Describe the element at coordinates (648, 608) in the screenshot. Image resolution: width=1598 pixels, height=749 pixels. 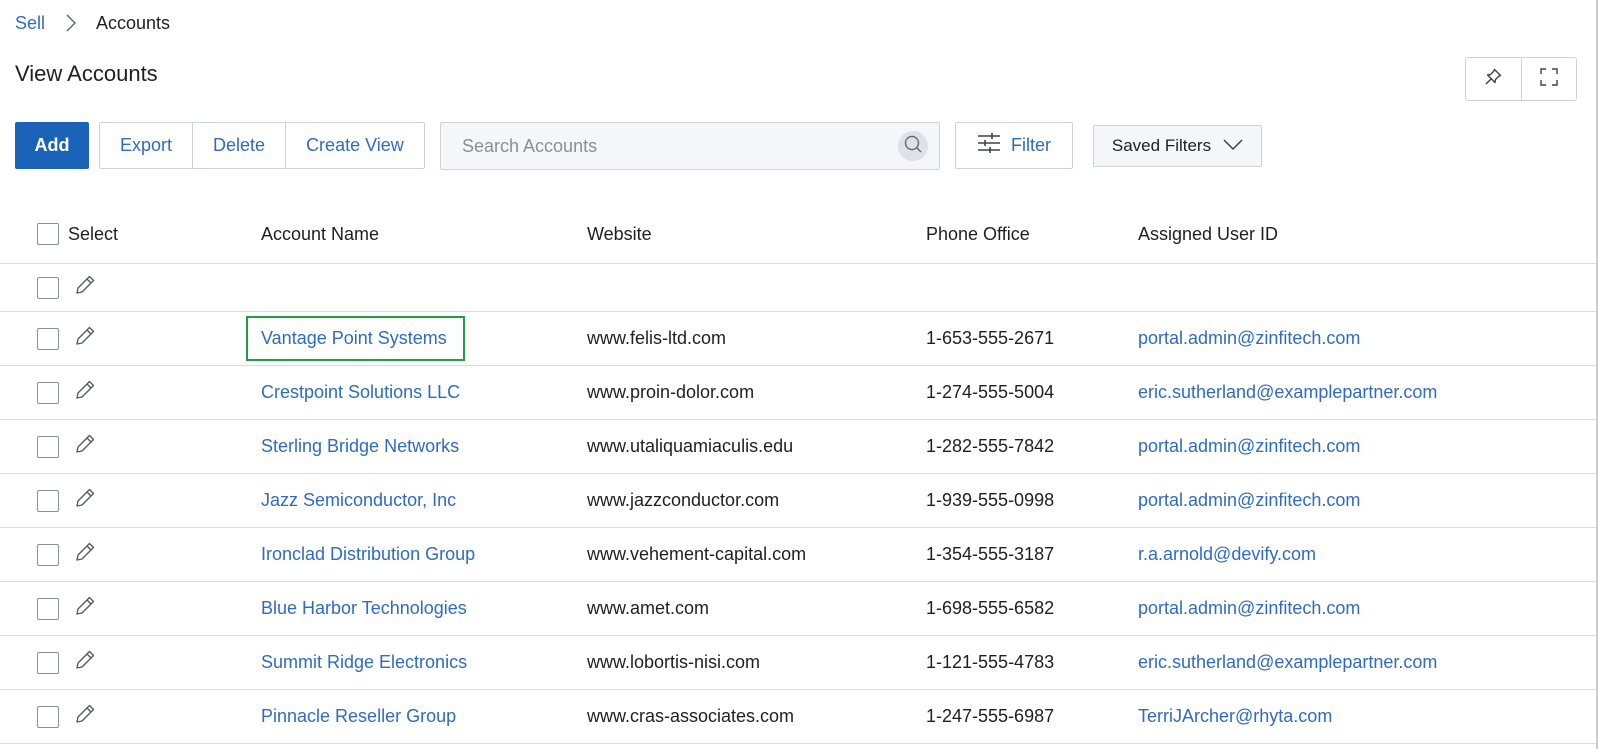
I see `website-cell: www.amet.com` at that location.